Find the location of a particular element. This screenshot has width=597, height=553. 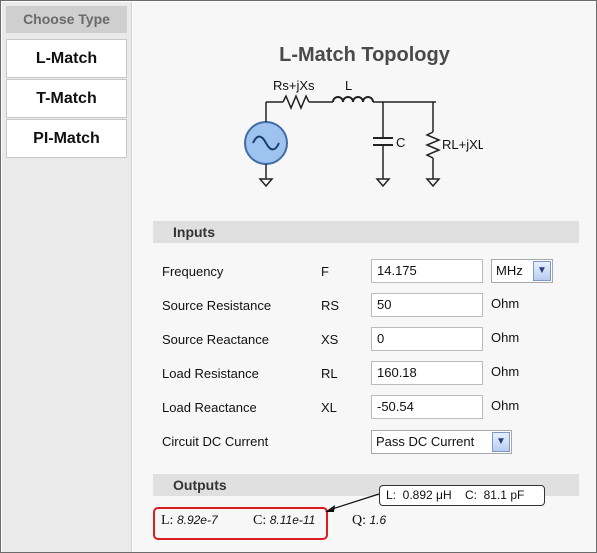

load-reactance-input: -50.54 is located at coordinates (427, 407).